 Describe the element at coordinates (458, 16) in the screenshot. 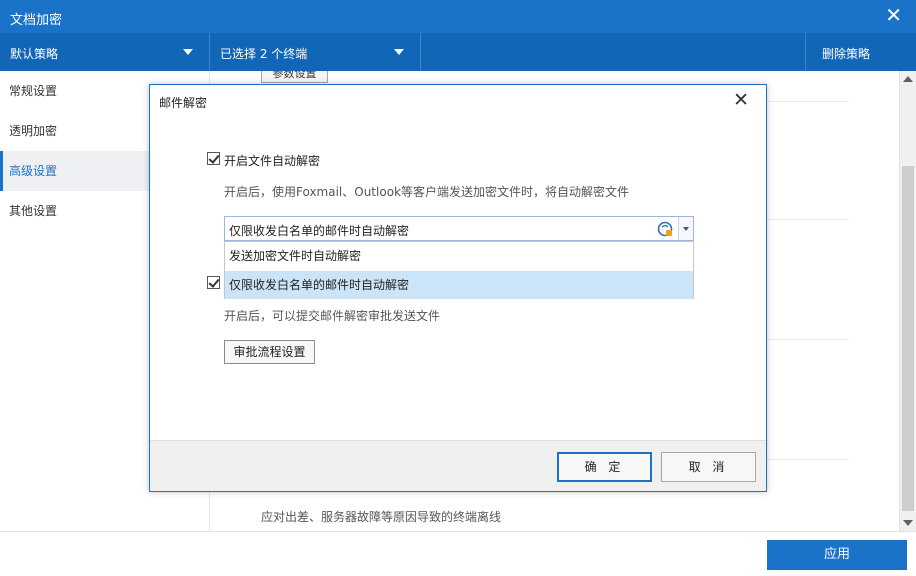

I see `title-bar: 文档加密 ✕` at that location.